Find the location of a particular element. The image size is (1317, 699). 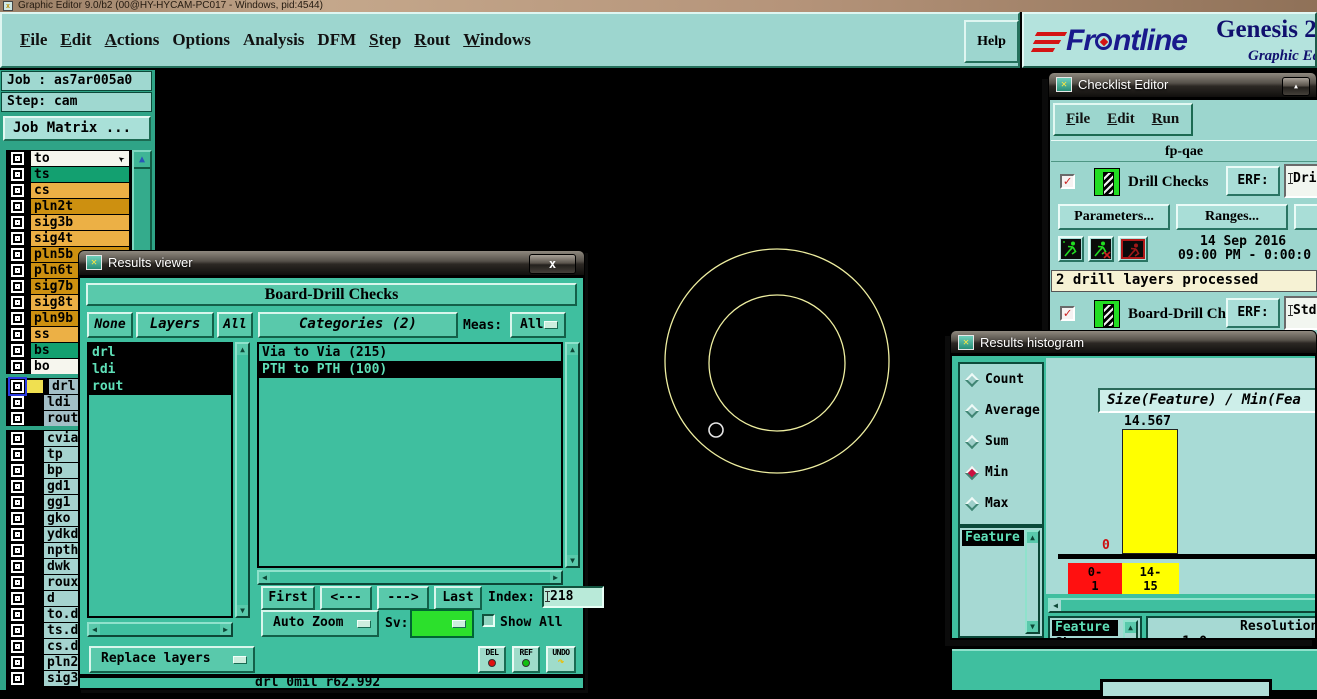

layer-name: to ➤ is located at coordinates (80, 158).